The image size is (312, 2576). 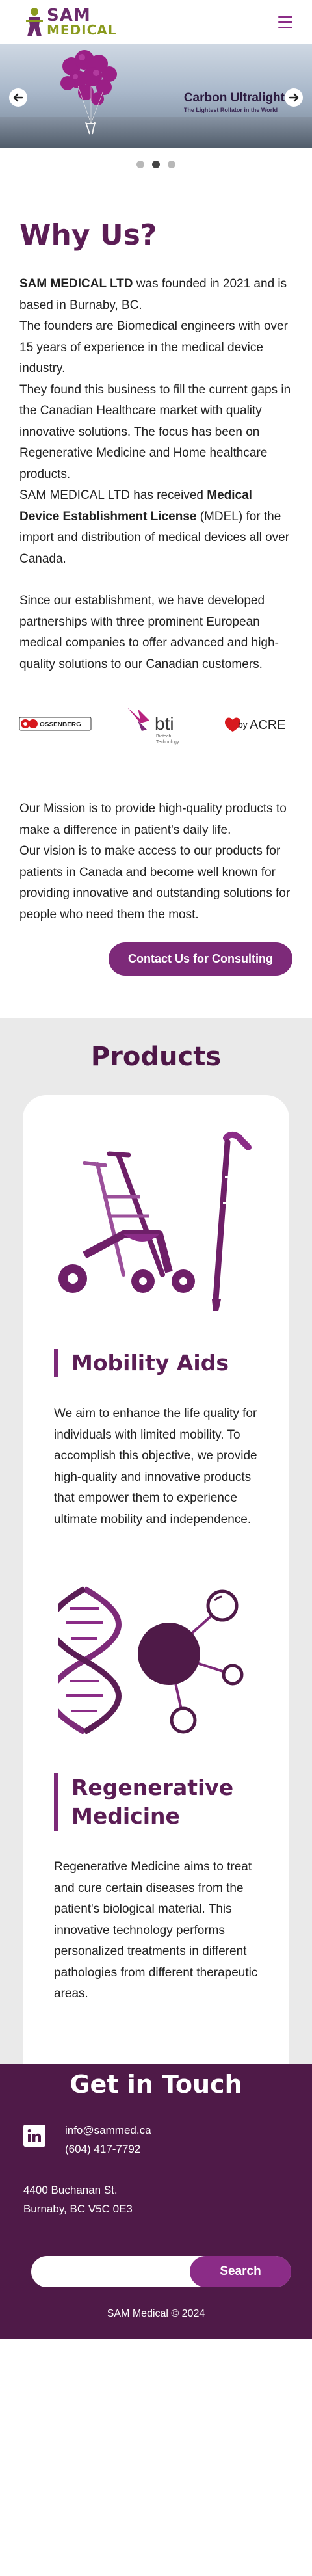 I want to click on site-header: SAM MEDICAL, so click(x=156, y=22).